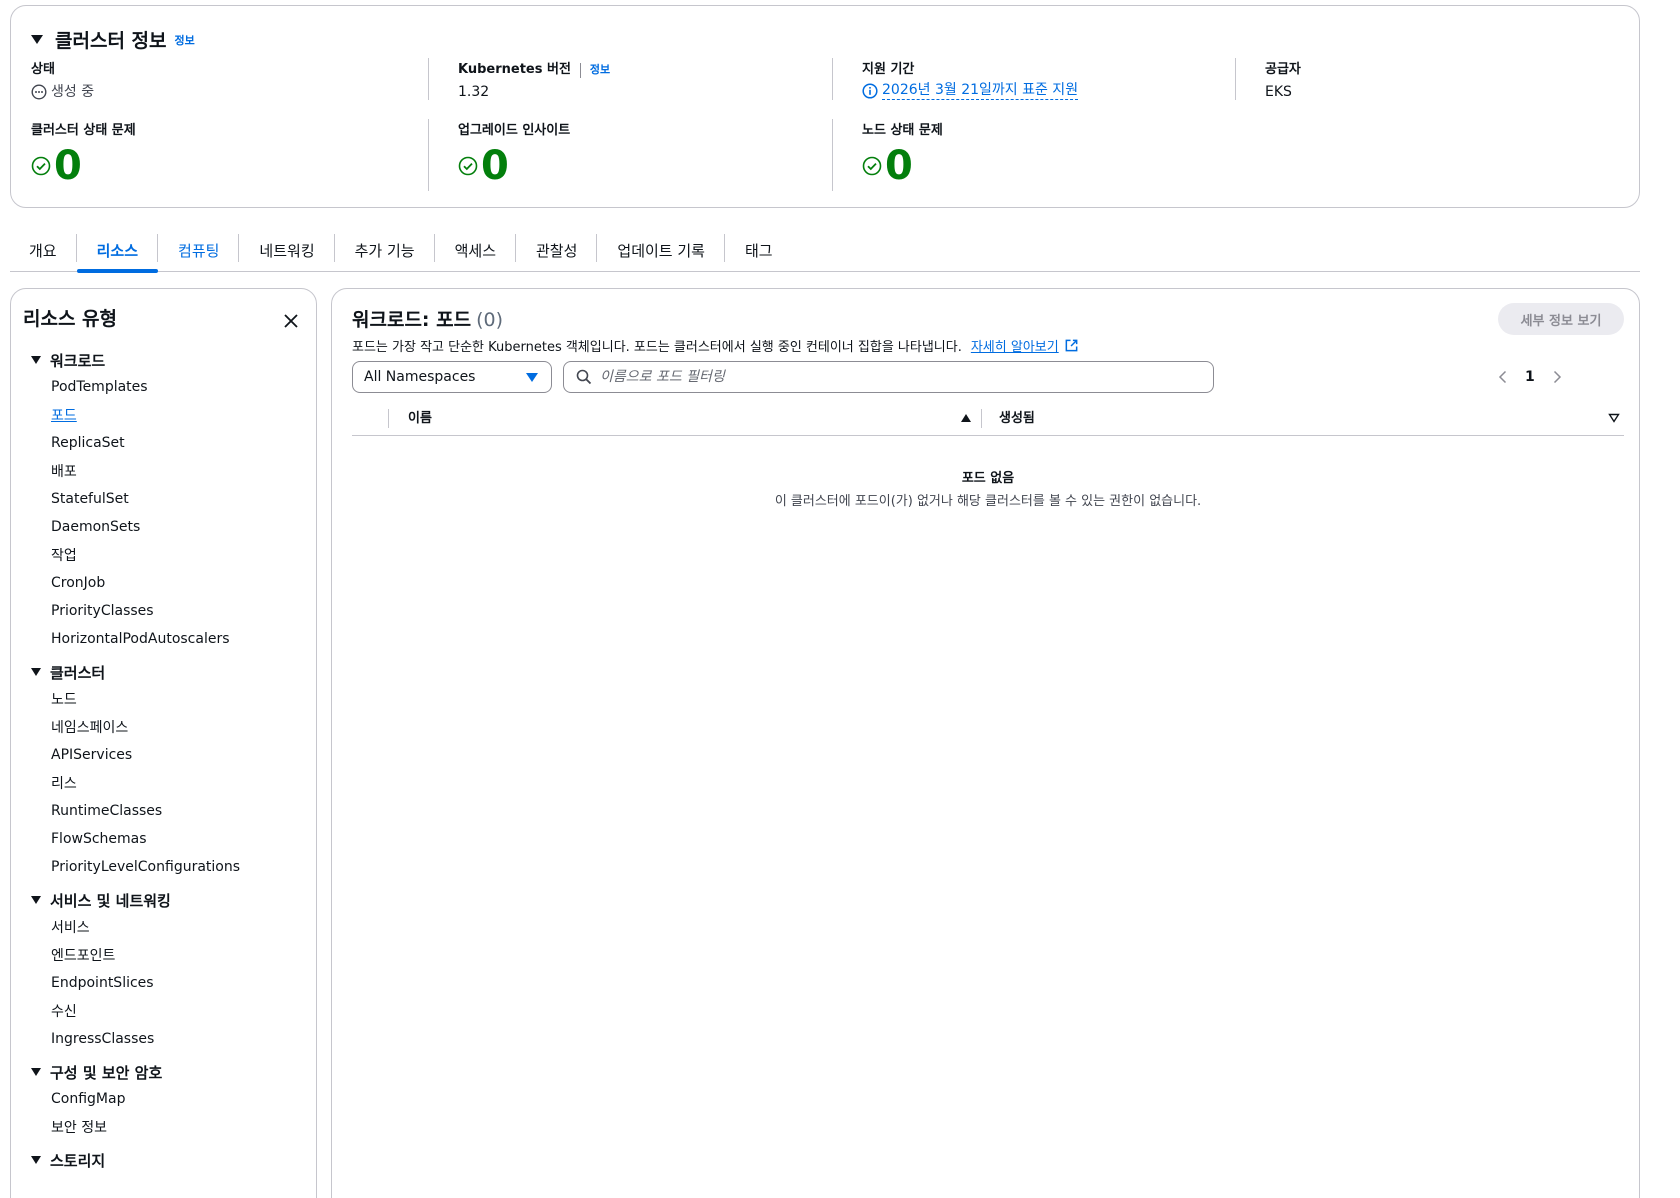 The height and width of the screenshot is (1198, 1680). I want to click on tab-label: 업데이트 기록, so click(661, 250).